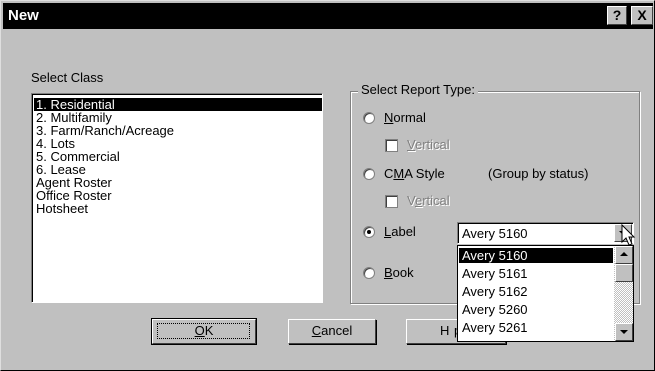 The image size is (655, 371). What do you see at coordinates (411, 200) in the screenshot?
I see `cma-vertical-label-pre: V` at bounding box center [411, 200].